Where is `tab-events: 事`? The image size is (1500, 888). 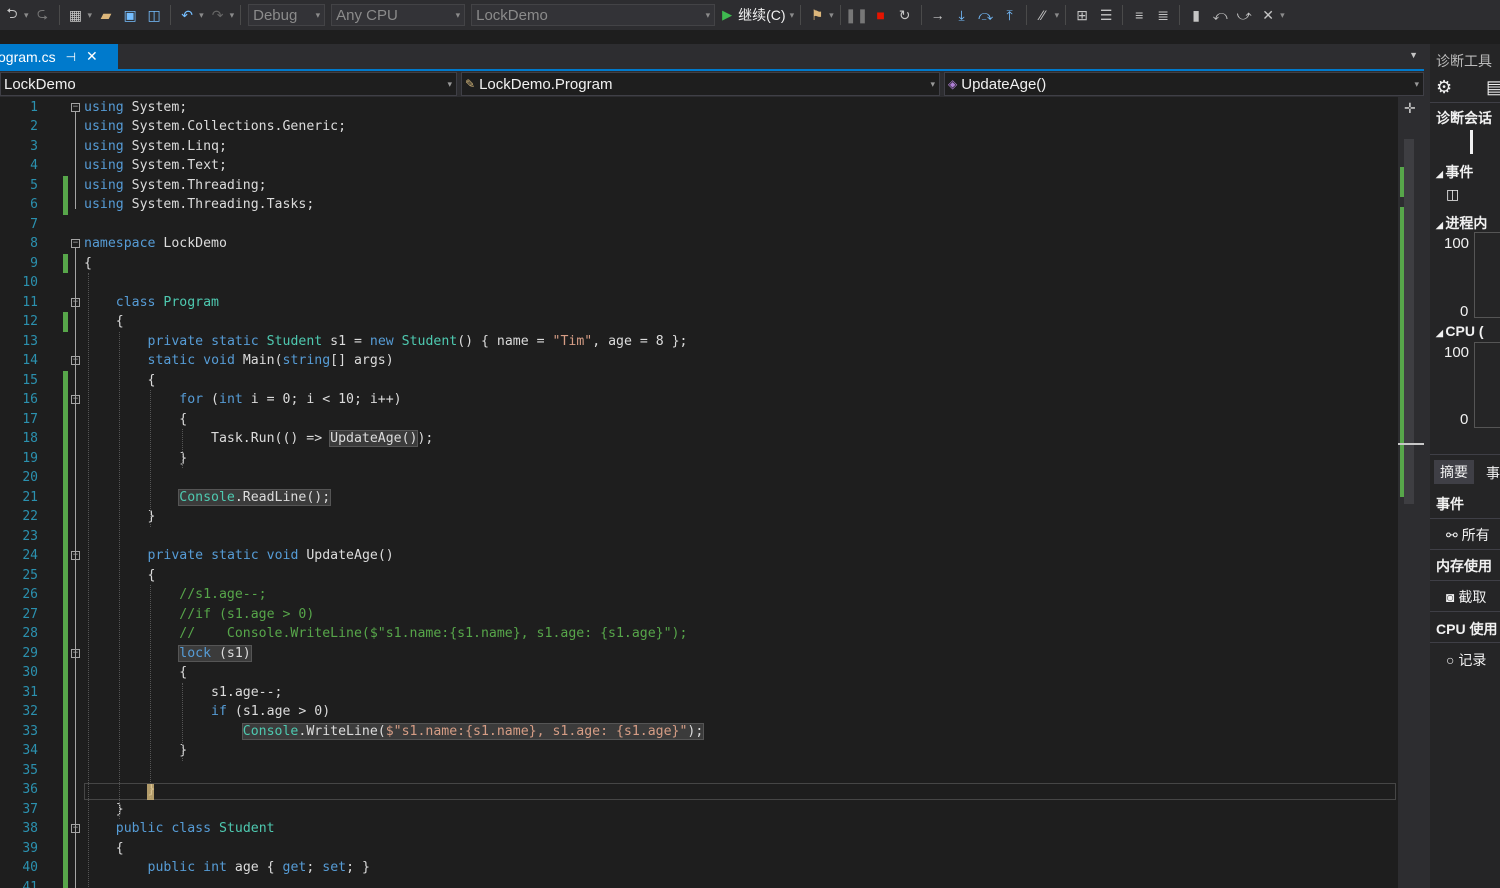
tab-events: 事 is located at coordinates (1493, 473).